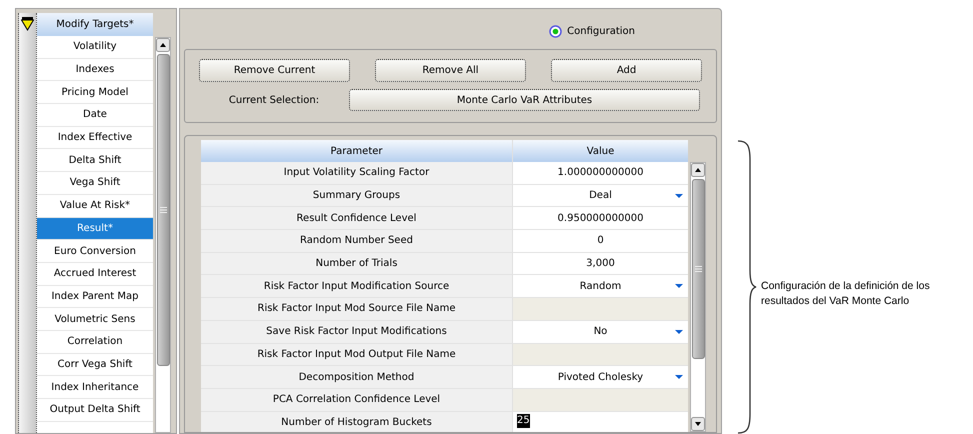  I want to click on target-item: Date, so click(95, 115).